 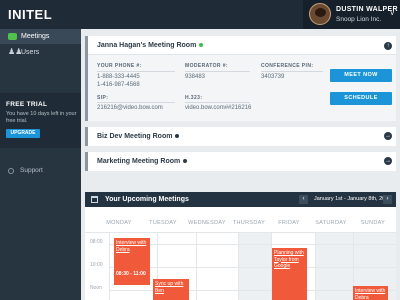 What do you see at coordinates (103, 98) in the screenshot?
I see `sip-label: SIP:` at bounding box center [103, 98].